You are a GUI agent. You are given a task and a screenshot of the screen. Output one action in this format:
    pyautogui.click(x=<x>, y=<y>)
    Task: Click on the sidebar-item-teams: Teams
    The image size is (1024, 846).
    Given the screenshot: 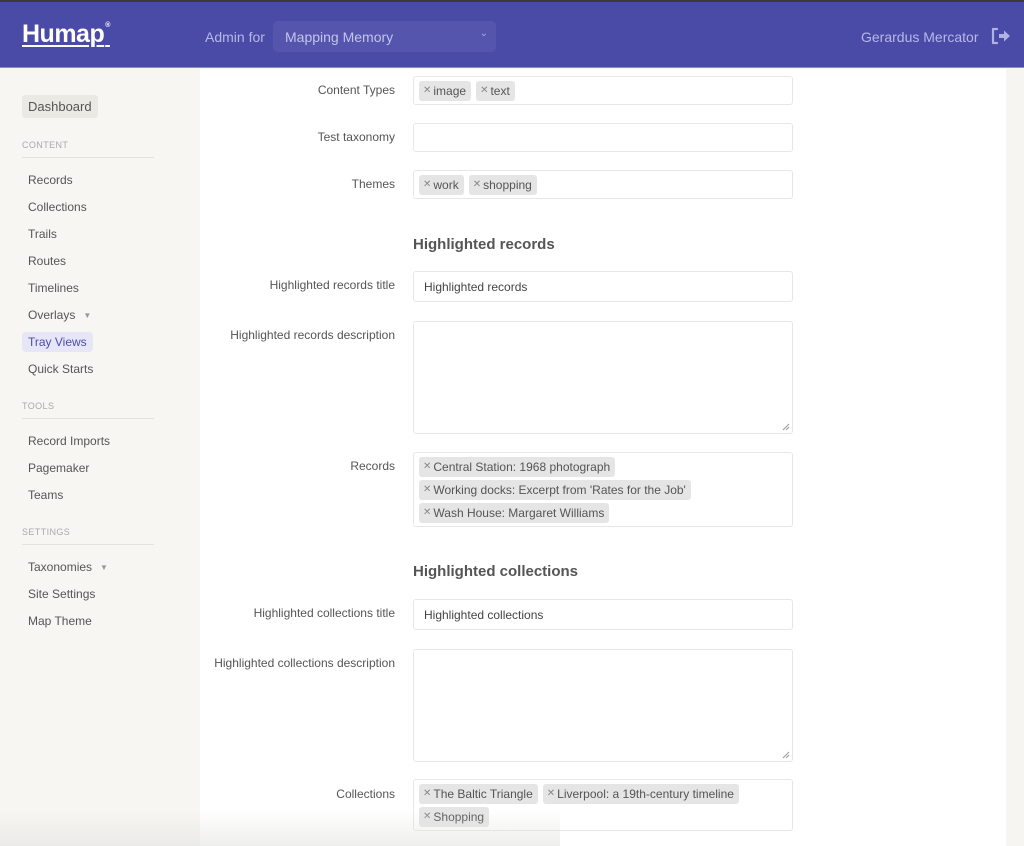 What is the action you would take?
    pyautogui.click(x=45, y=495)
    